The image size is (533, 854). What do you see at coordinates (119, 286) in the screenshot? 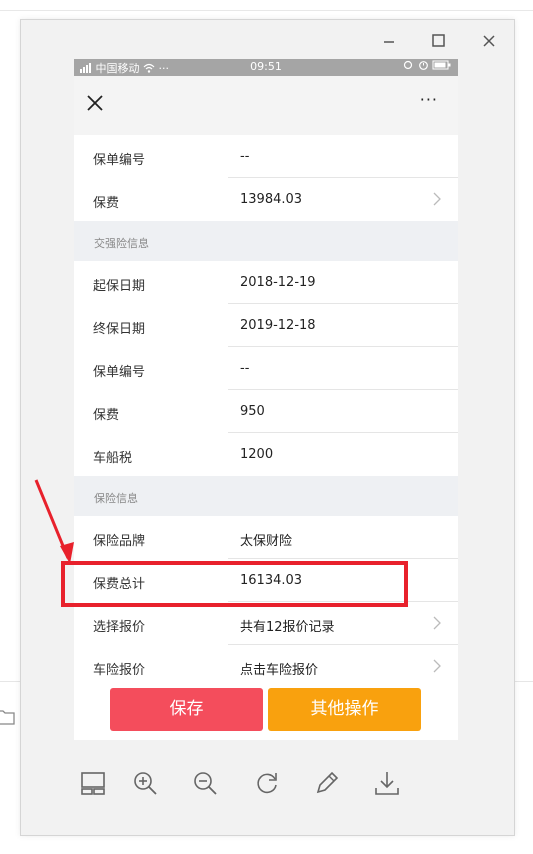
I see `row-label: 起保日期` at bounding box center [119, 286].